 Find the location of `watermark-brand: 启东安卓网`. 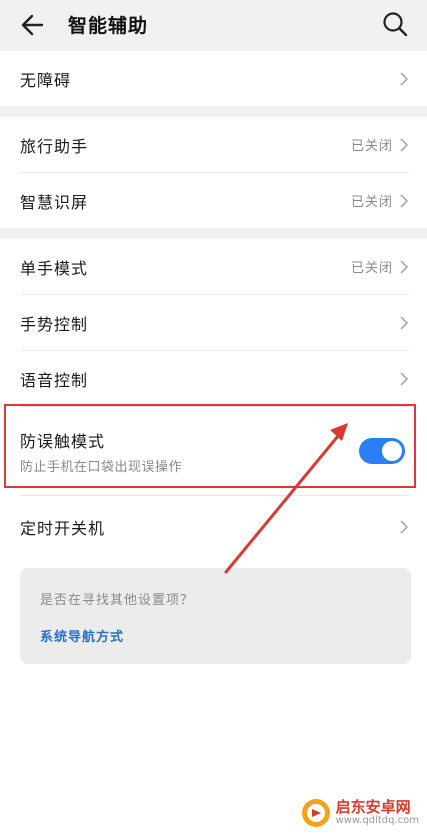

watermark-brand: 启东安卓网 is located at coordinates (373, 807).